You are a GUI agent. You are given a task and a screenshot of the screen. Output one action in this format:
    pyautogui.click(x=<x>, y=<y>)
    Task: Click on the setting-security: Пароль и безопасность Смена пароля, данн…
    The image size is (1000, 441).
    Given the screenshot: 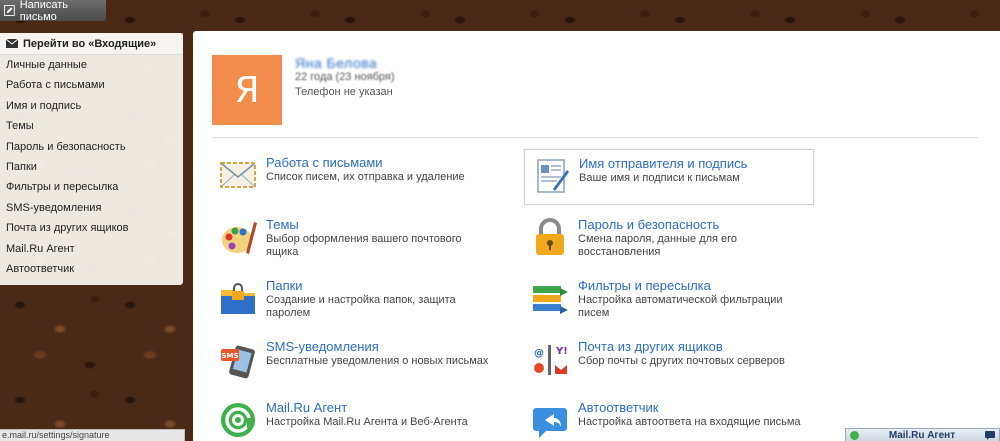 What is the action you would take?
    pyautogui.click(x=669, y=239)
    